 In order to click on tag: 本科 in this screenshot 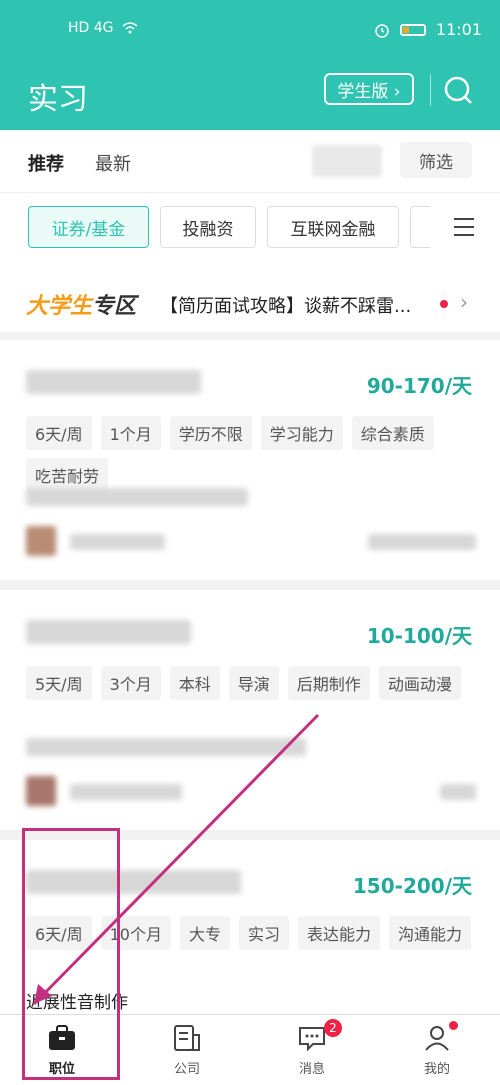, I will do `click(194, 683)`.